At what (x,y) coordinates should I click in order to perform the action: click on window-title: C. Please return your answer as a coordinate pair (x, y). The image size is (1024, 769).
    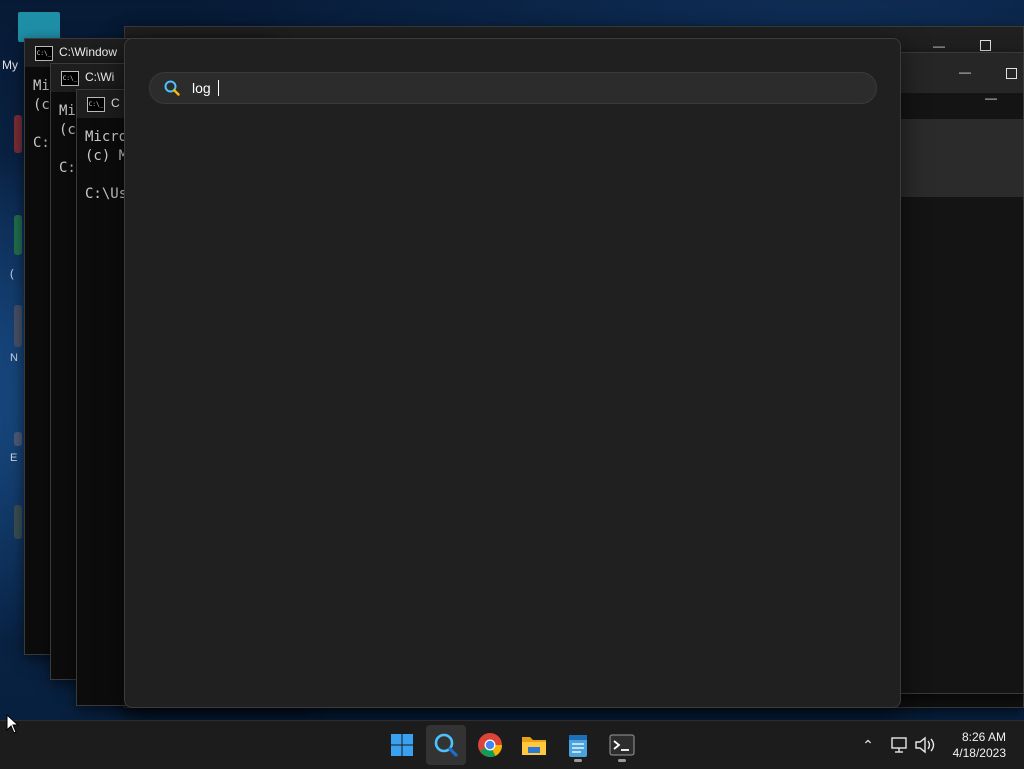
    Looking at the image, I should click on (115, 103).